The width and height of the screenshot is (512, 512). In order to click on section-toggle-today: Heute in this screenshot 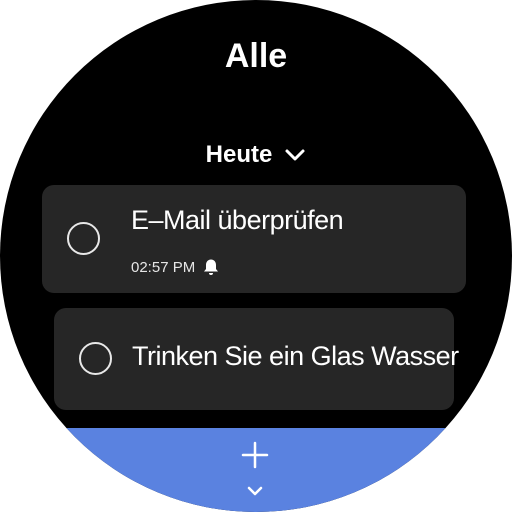, I will do `click(256, 155)`.